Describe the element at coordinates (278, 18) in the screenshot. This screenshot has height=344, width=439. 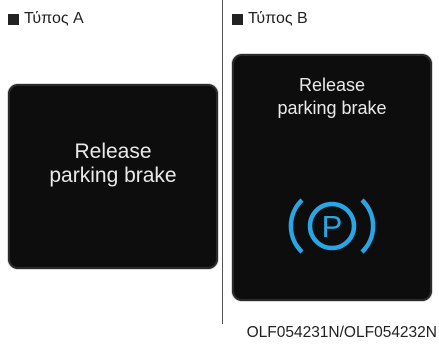
I see `panel-b-label: Τύπος B` at that location.